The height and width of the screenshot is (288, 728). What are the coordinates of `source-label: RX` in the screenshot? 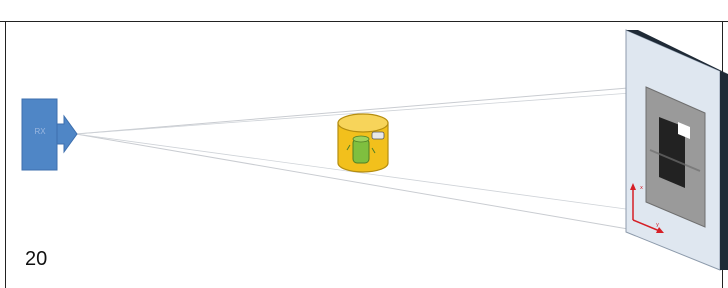 It's located at (40, 131).